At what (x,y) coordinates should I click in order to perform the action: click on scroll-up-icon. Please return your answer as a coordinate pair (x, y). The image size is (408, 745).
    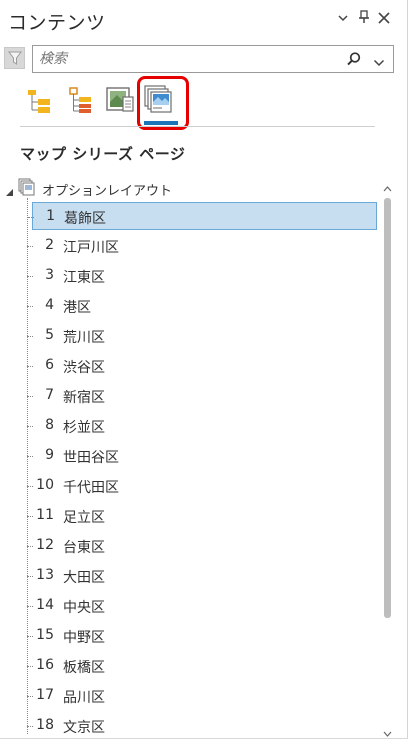
    Looking at the image, I should click on (387, 186).